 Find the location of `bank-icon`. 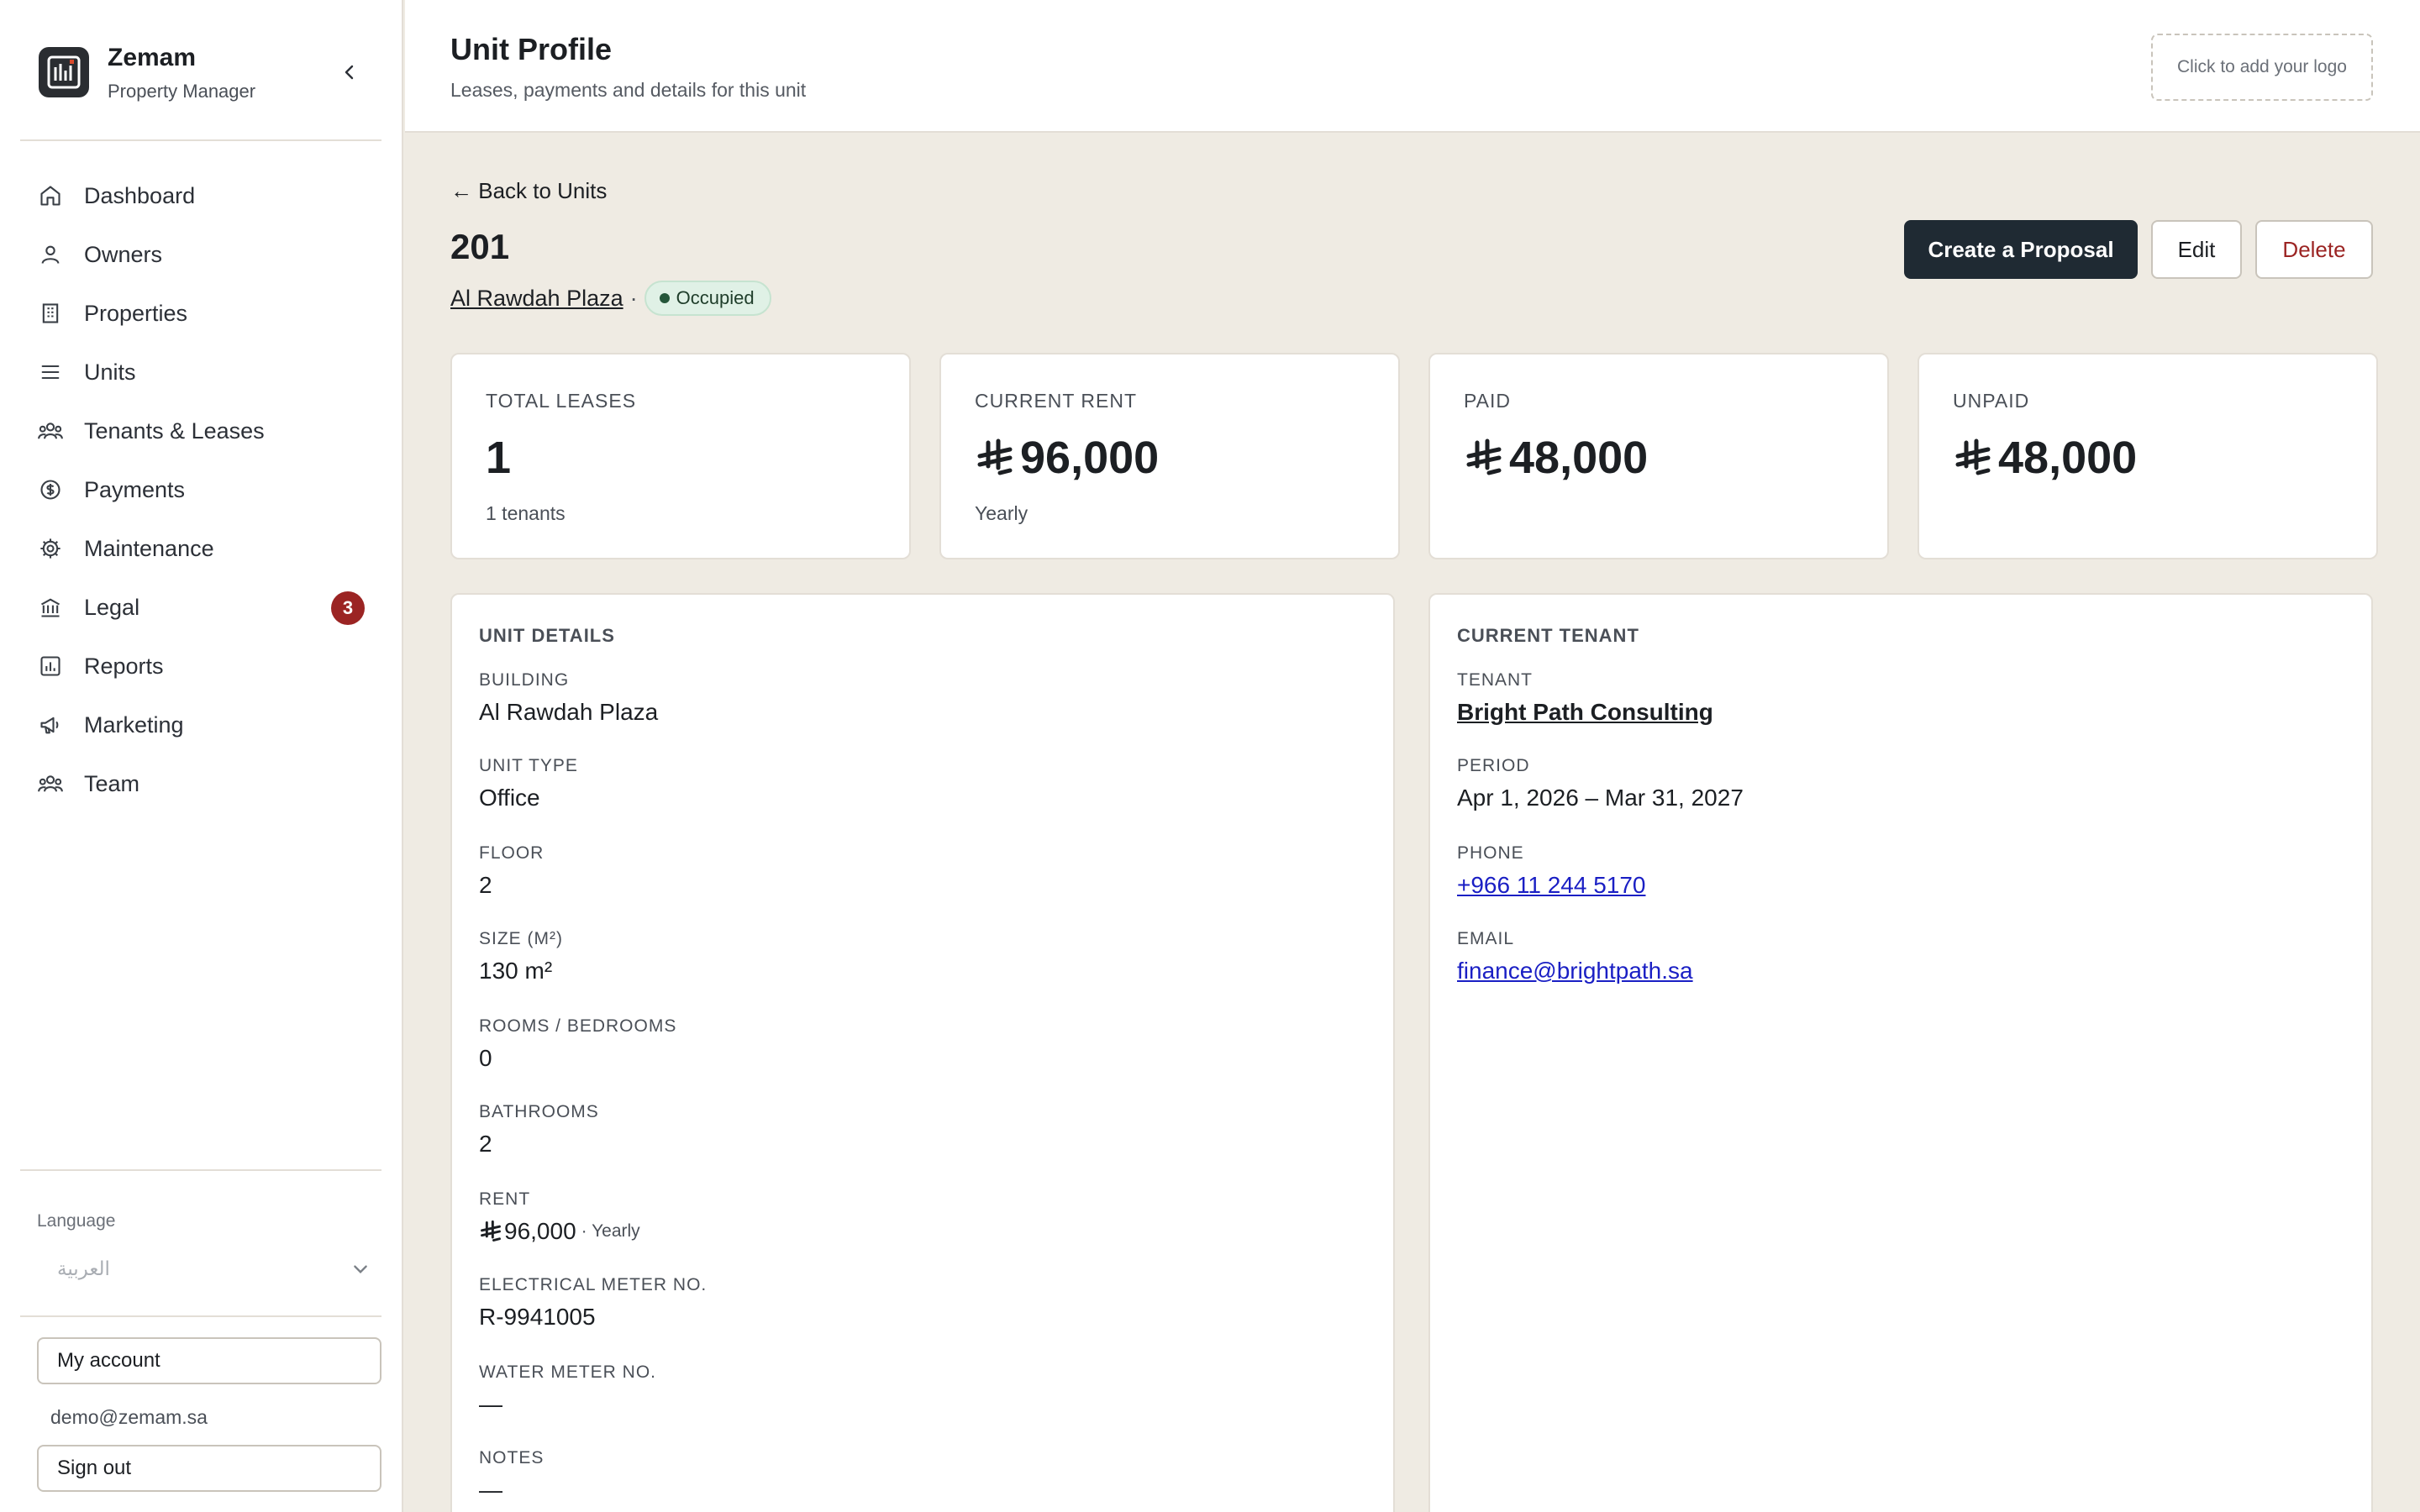

bank-icon is located at coordinates (51, 607).